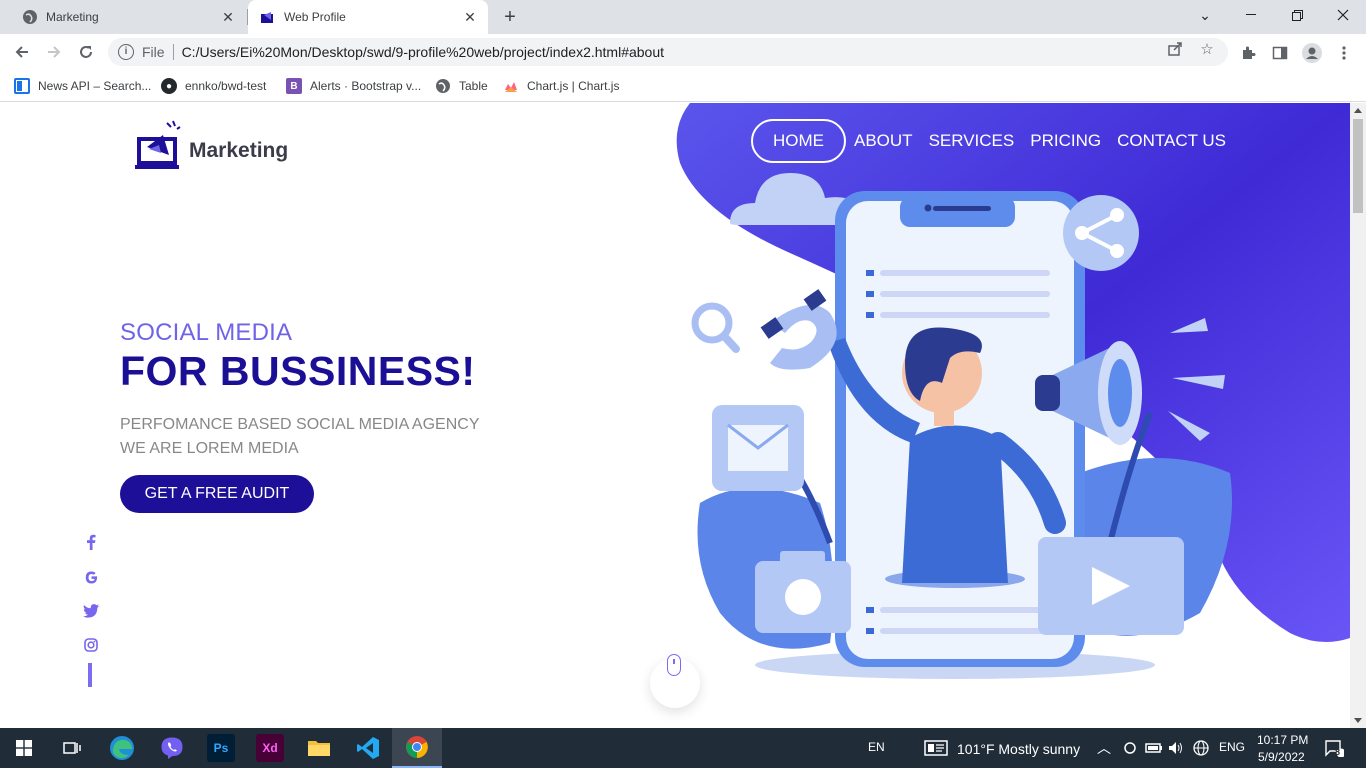  What do you see at coordinates (209, 448) in the screenshot?
I see `hero-desc-line: WE ARE LOREM MEDIA` at bounding box center [209, 448].